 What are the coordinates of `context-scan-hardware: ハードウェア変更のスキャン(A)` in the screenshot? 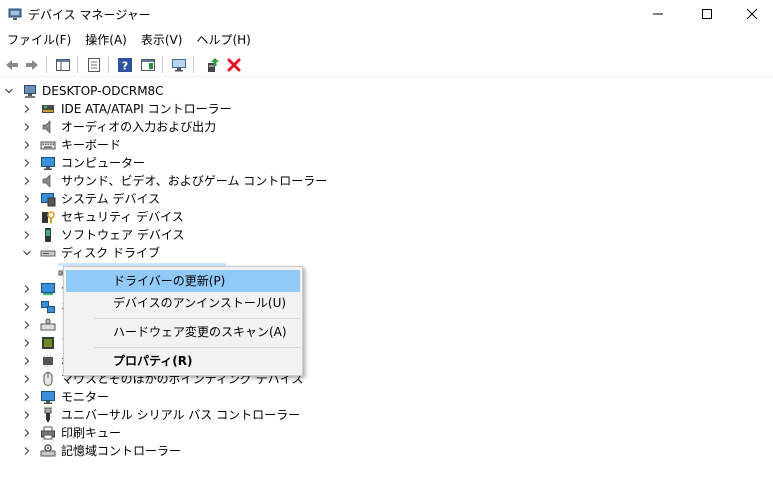 It's located at (183, 332).